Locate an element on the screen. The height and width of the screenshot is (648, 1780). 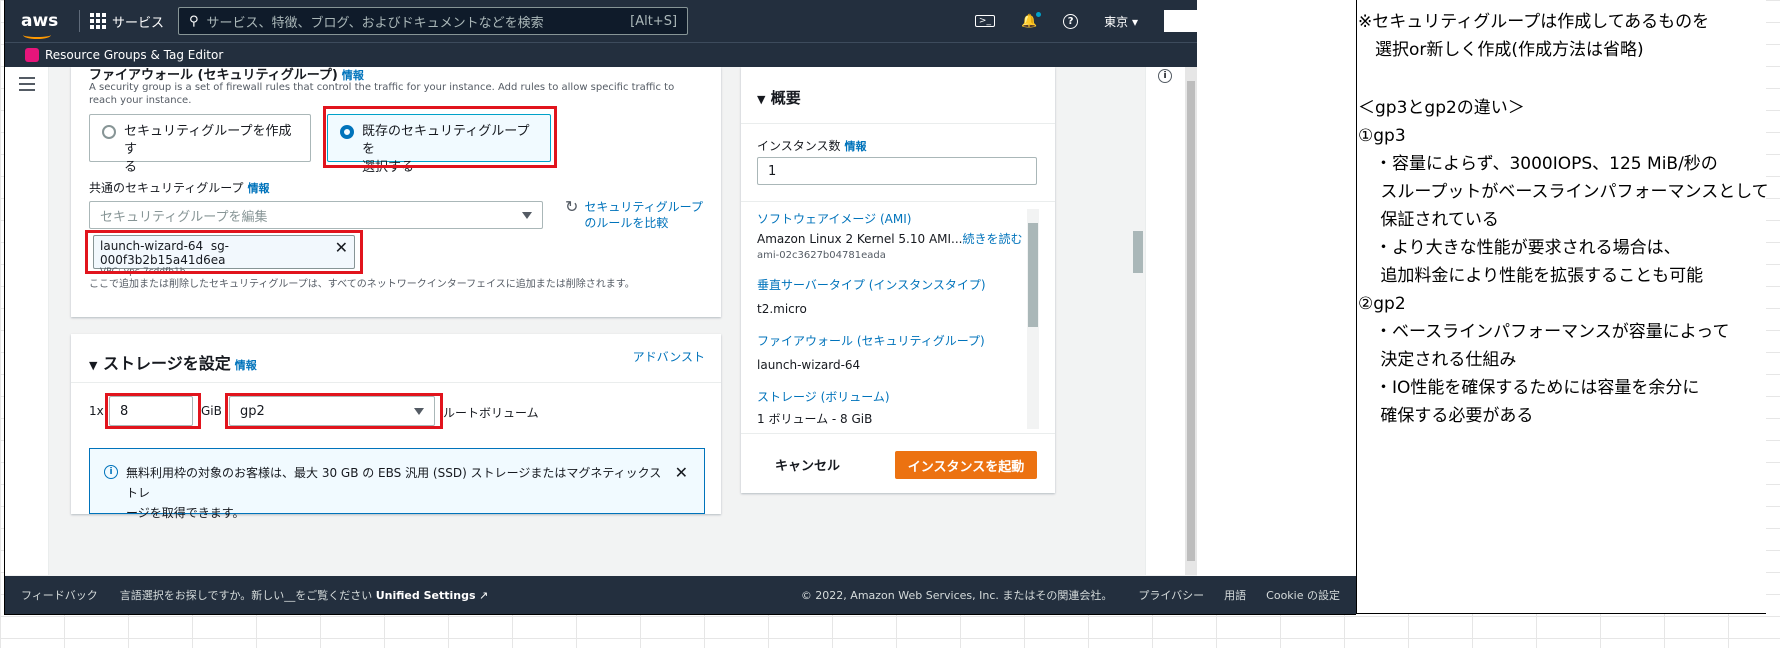
resource-groups-icon is located at coordinates (32, 55).